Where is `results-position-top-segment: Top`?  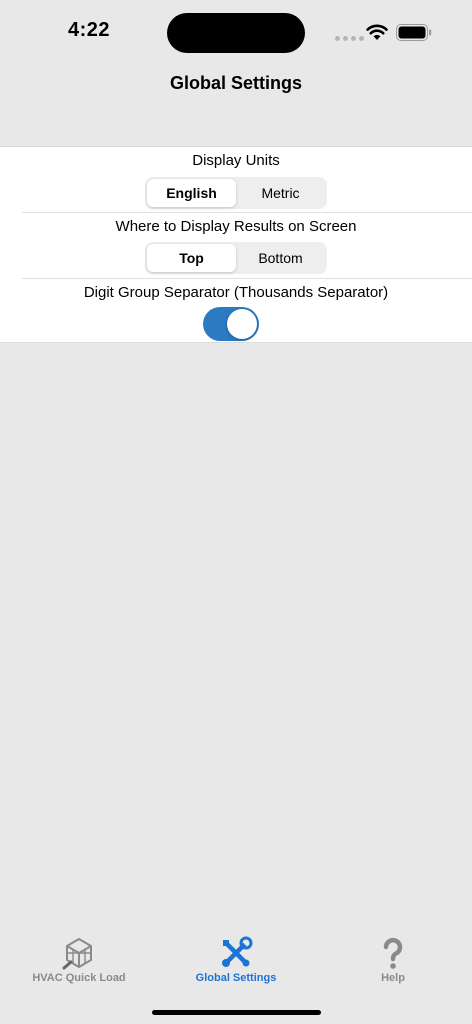 results-position-top-segment: Top is located at coordinates (191, 258).